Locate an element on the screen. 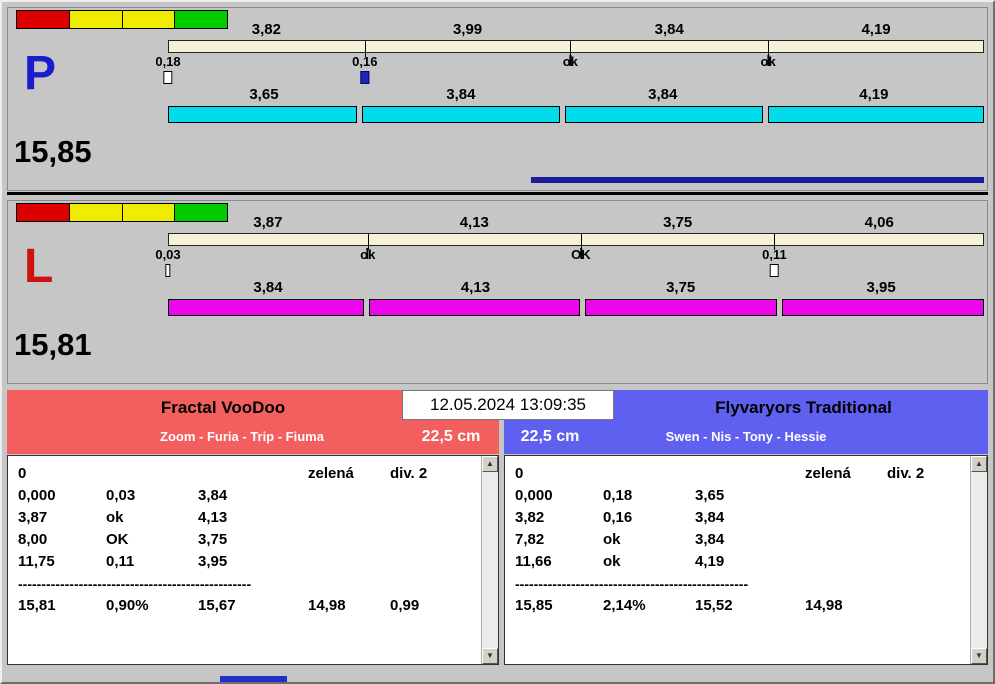 Image resolution: width=995 pixels, height=684 pixels. datetime-display: 12.05.2024 13:09:35 is located at coordinates (508, 405).